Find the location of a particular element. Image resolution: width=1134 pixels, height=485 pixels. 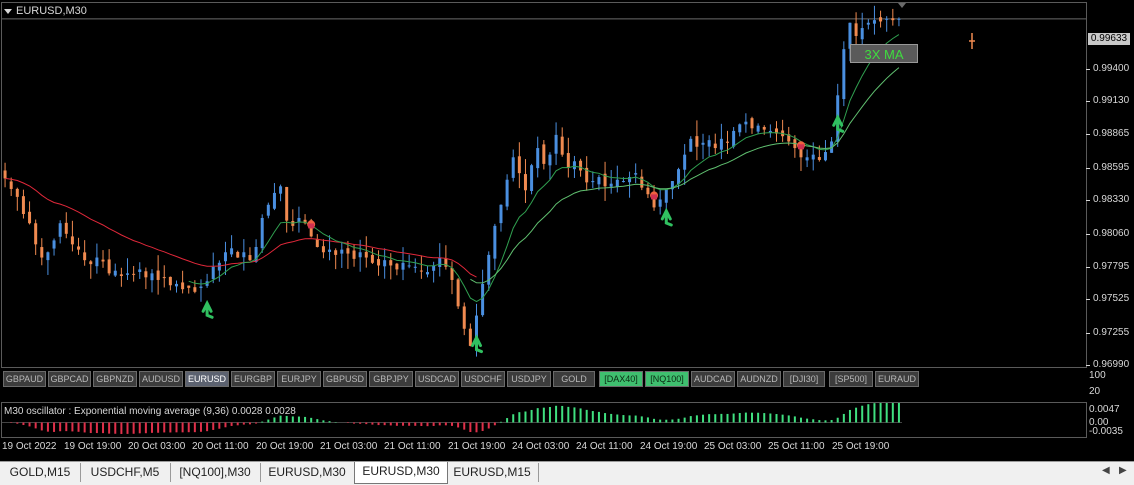

chart-shift-icon is located at coordinates (902, 5).